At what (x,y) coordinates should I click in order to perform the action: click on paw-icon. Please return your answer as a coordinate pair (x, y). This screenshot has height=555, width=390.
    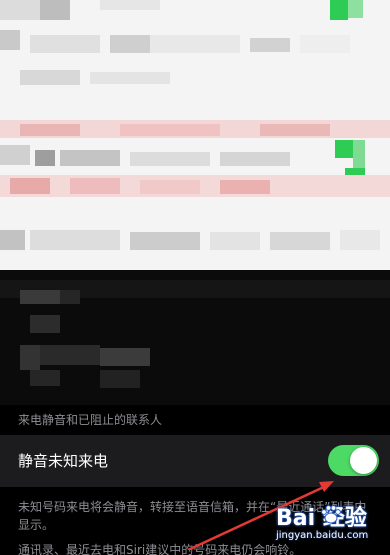
    Looking at the image, I should click on (331, 514).